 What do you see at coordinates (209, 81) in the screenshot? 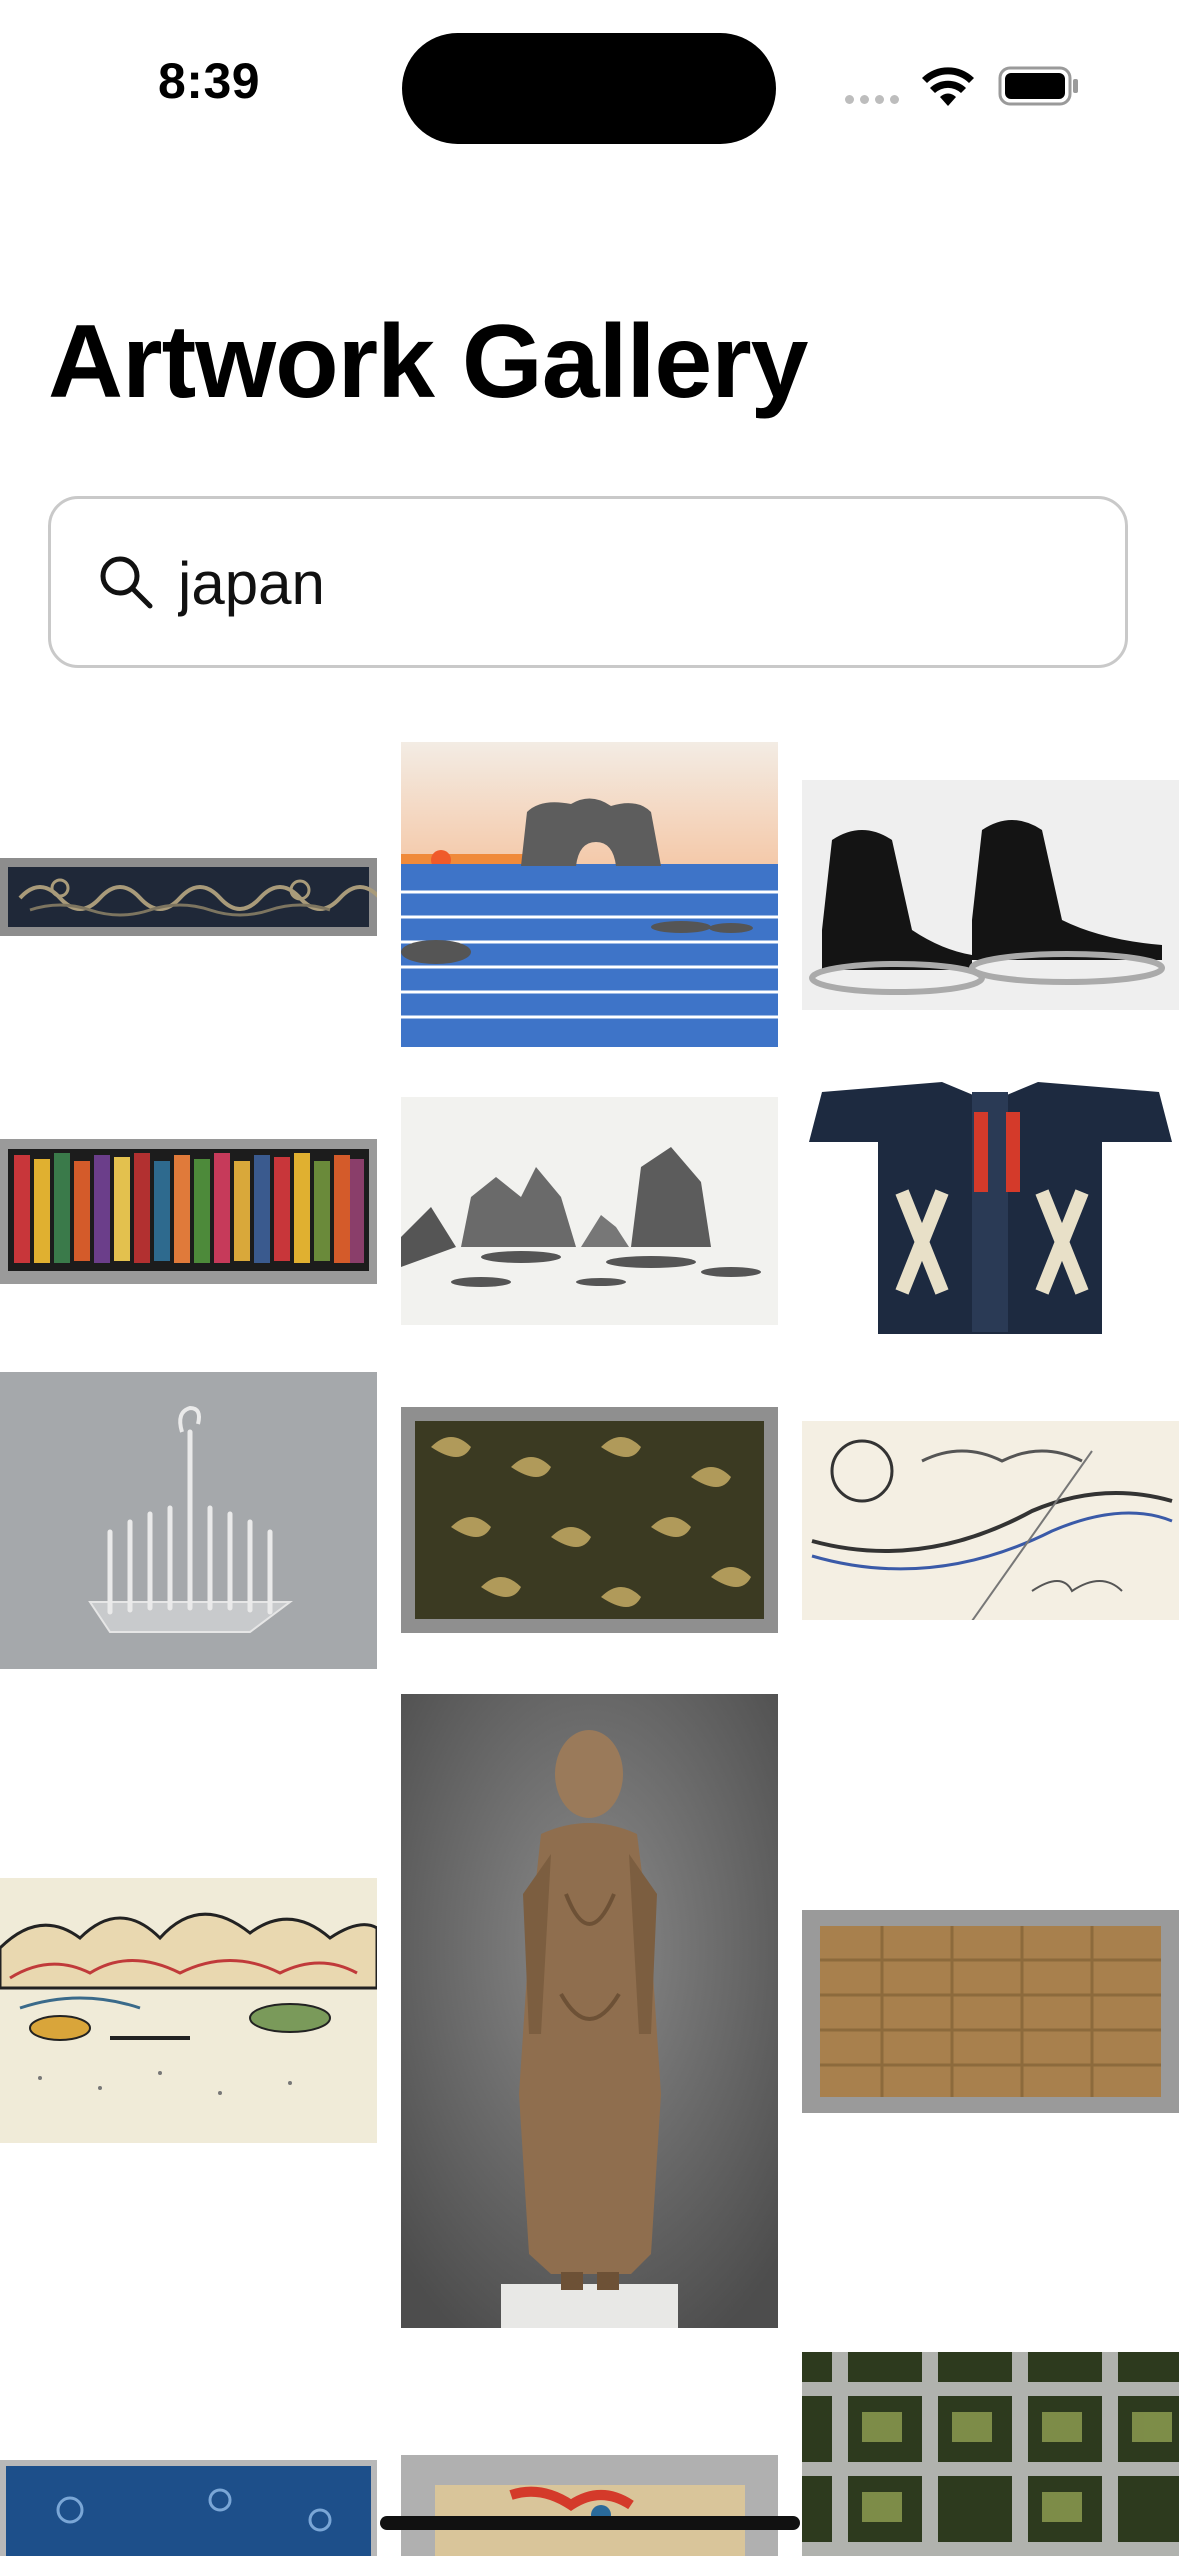
I see `status-time: 8:39` at bounding box center [209, 81].